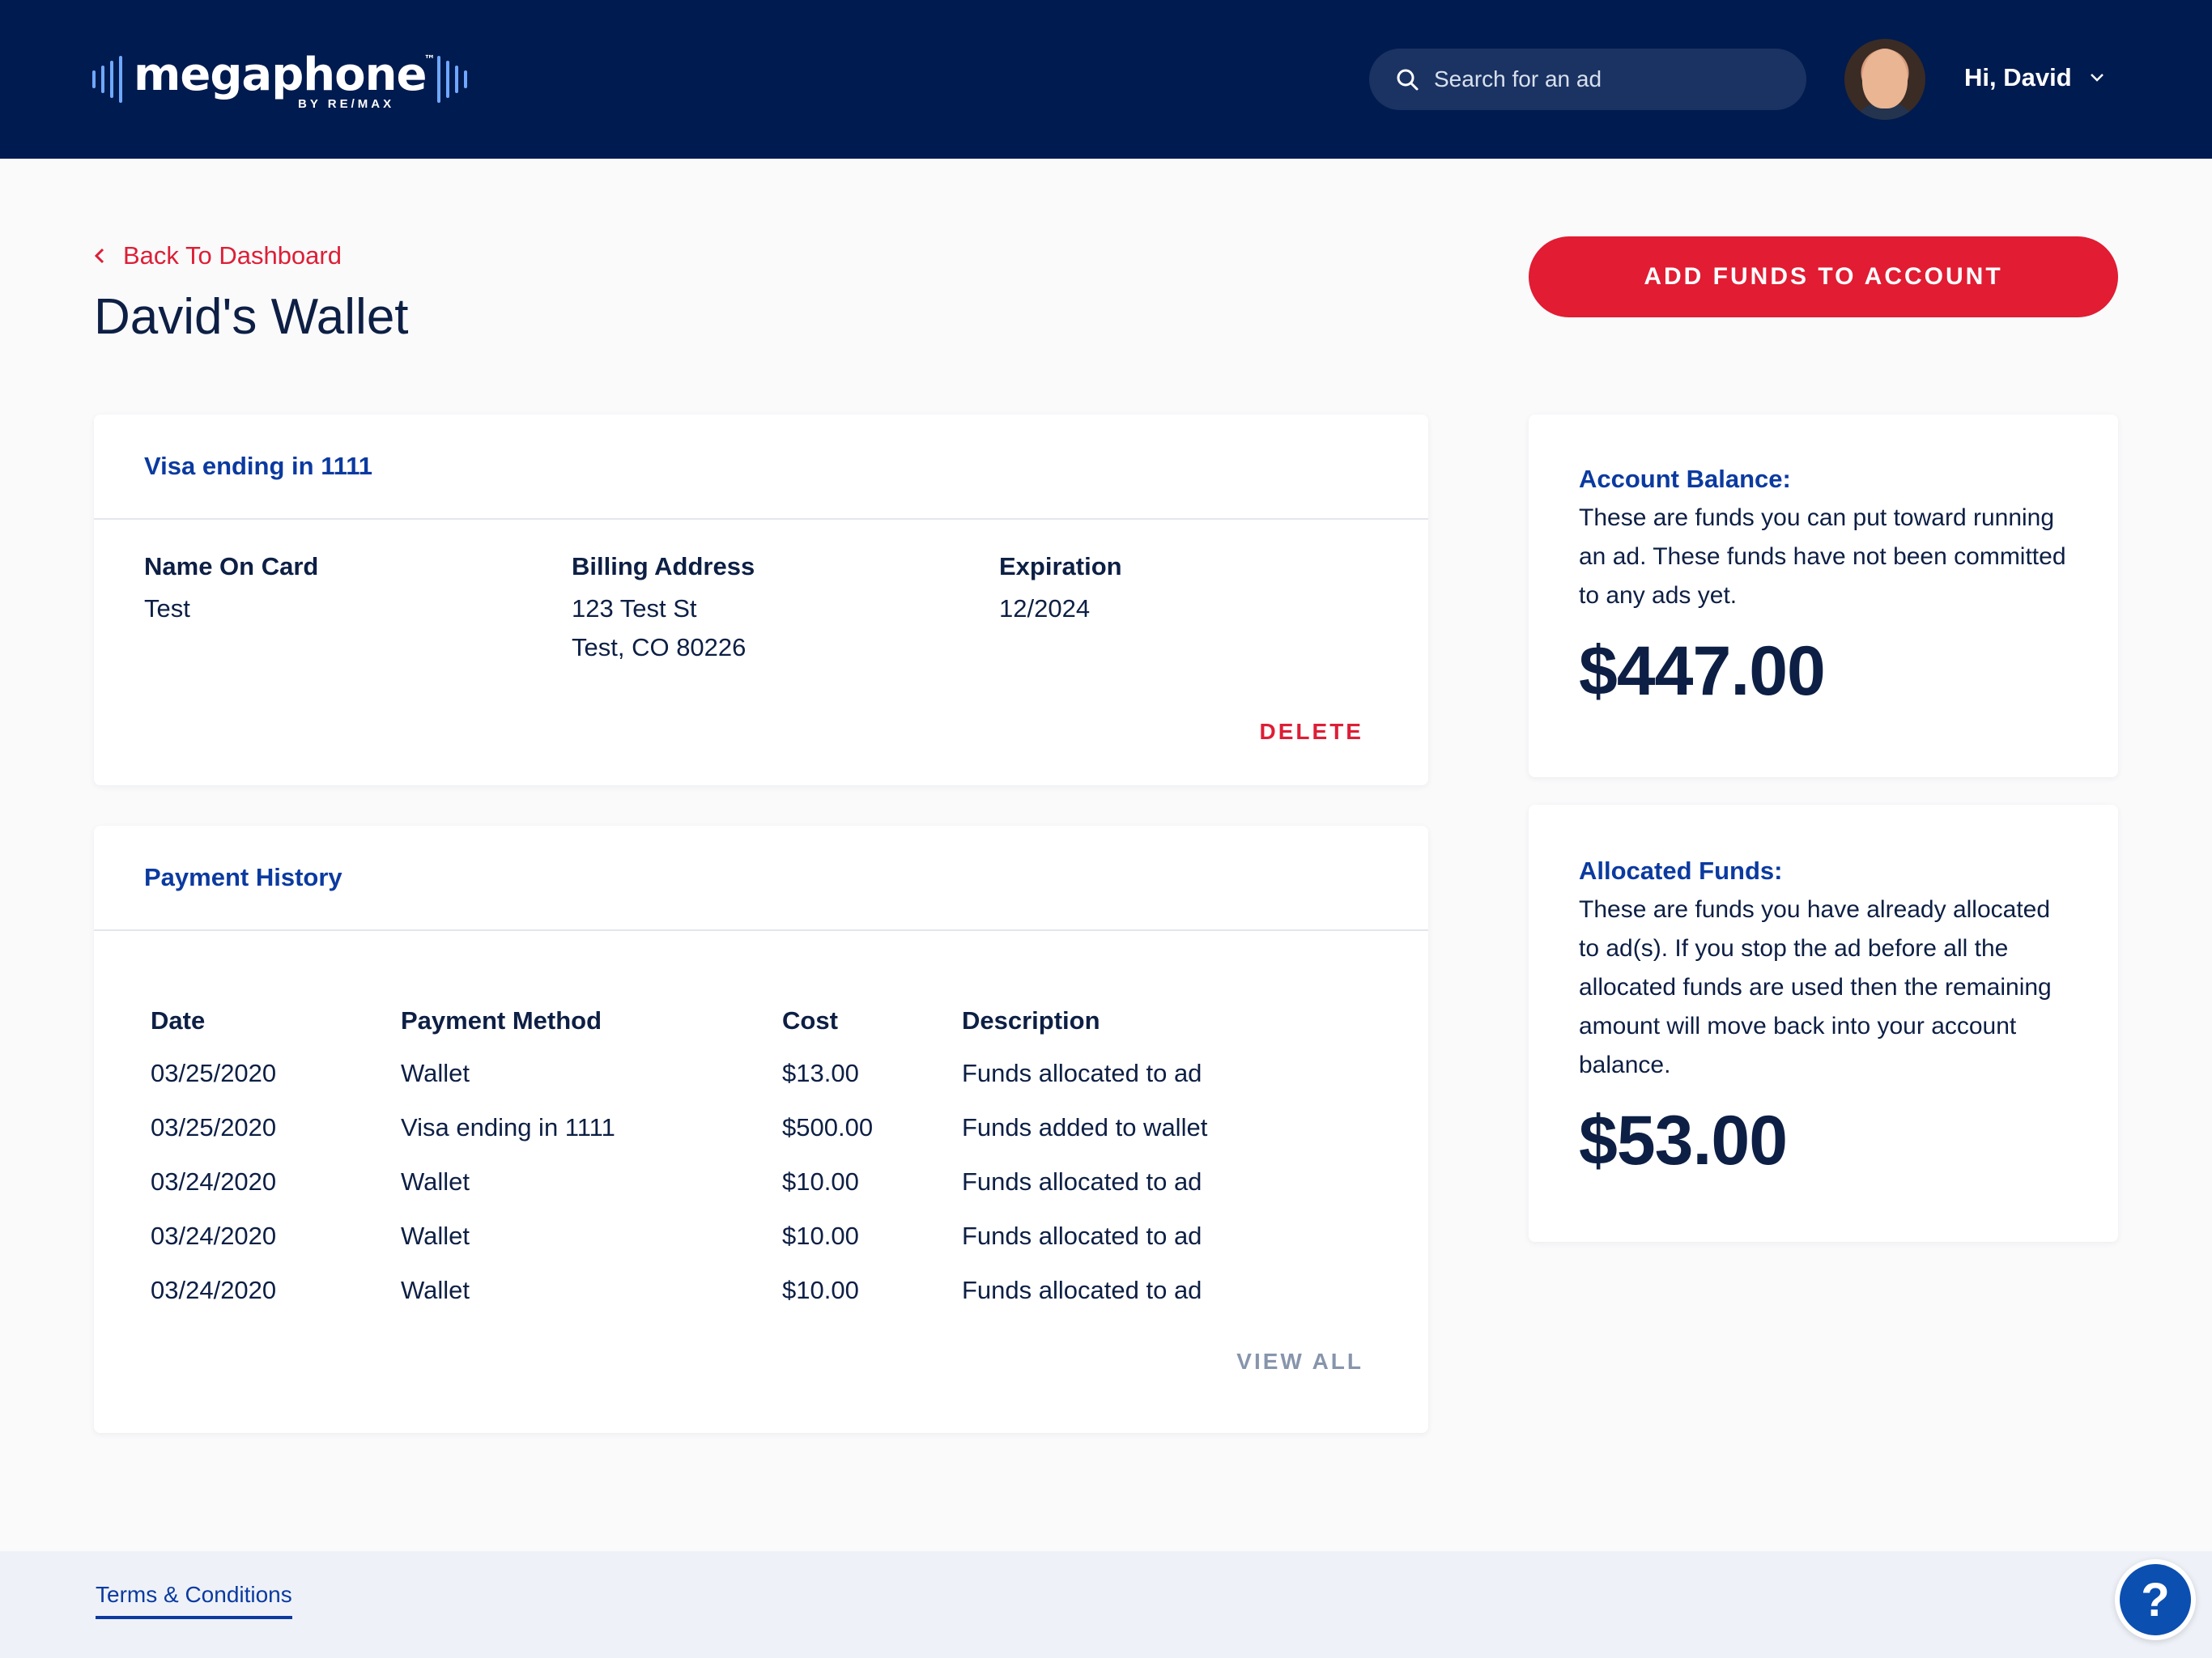  Describe the element at coordinates (1061, 566) in the screenshot. I see `expiration-label: Expiration` at that location.